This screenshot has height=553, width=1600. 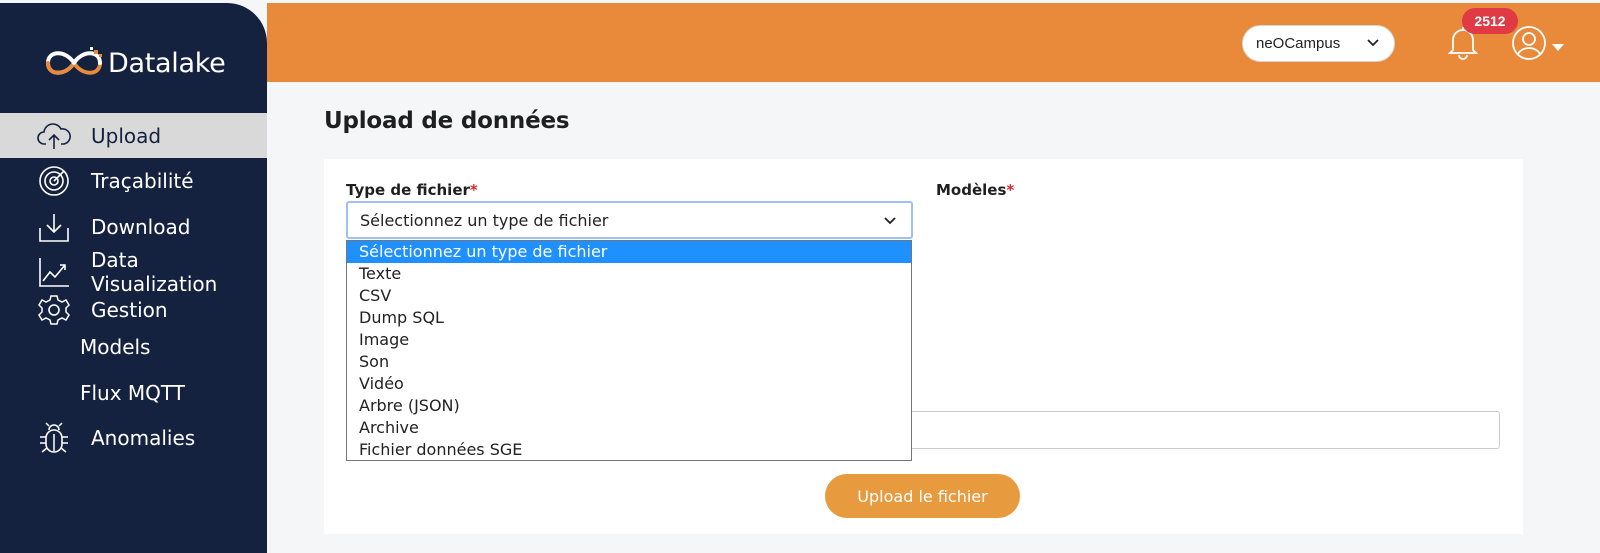 I want to click on infinity-logo-icon, so click(x=73, y=61).